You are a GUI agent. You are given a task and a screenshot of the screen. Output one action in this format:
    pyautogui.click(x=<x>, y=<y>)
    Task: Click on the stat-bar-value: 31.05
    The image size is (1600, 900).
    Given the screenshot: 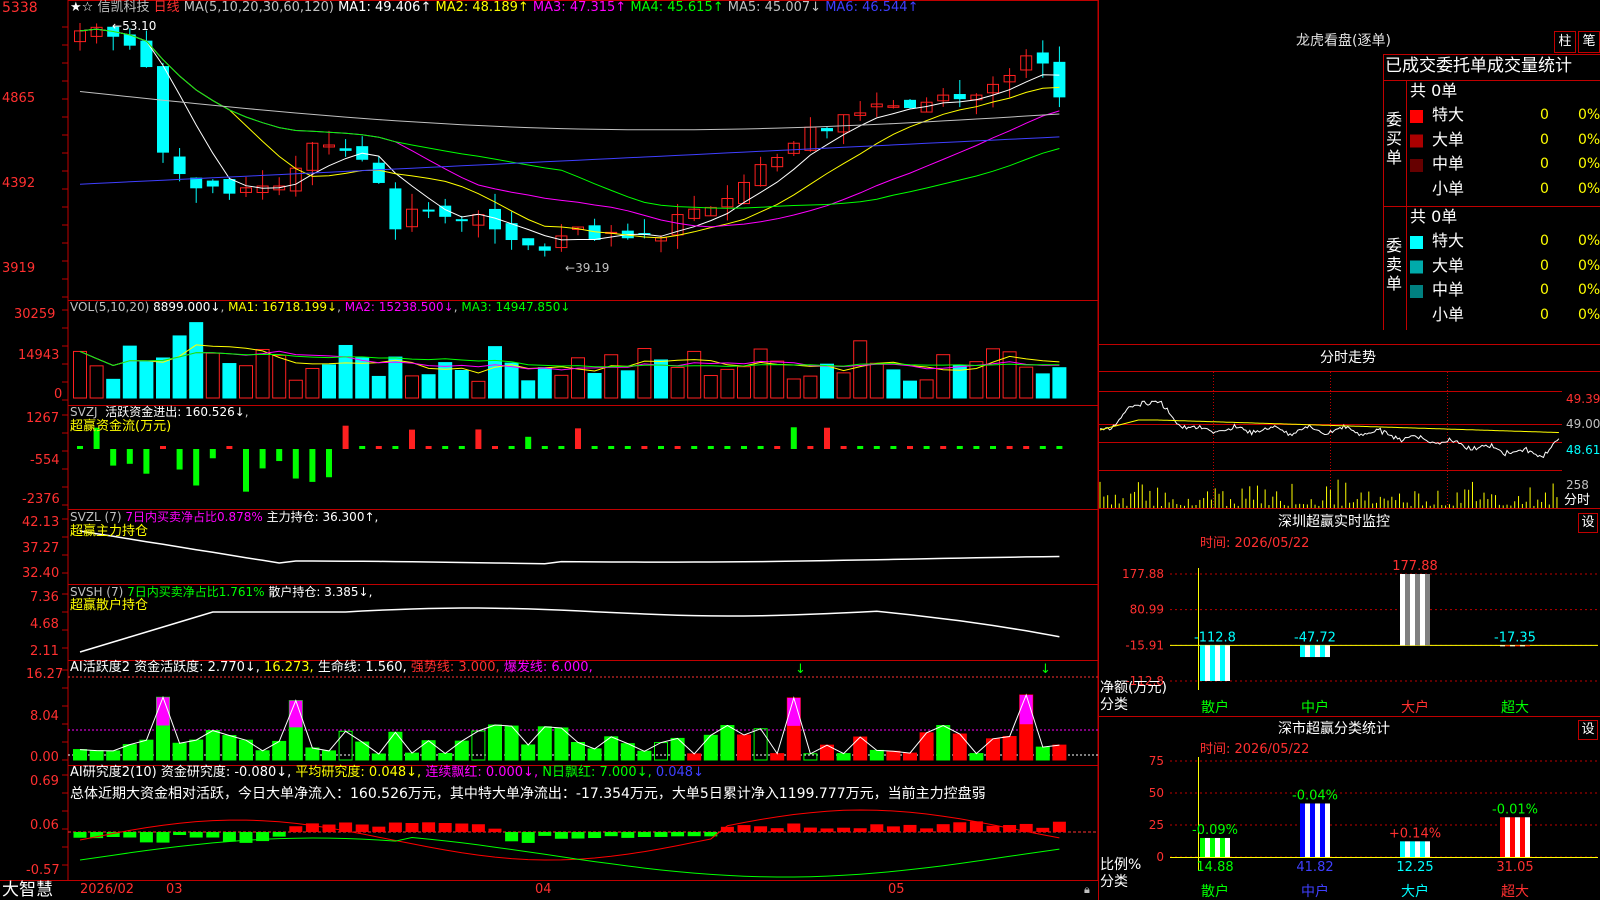 What is the action you would take?
    pyautogui.click(x=1514, y=867)
    